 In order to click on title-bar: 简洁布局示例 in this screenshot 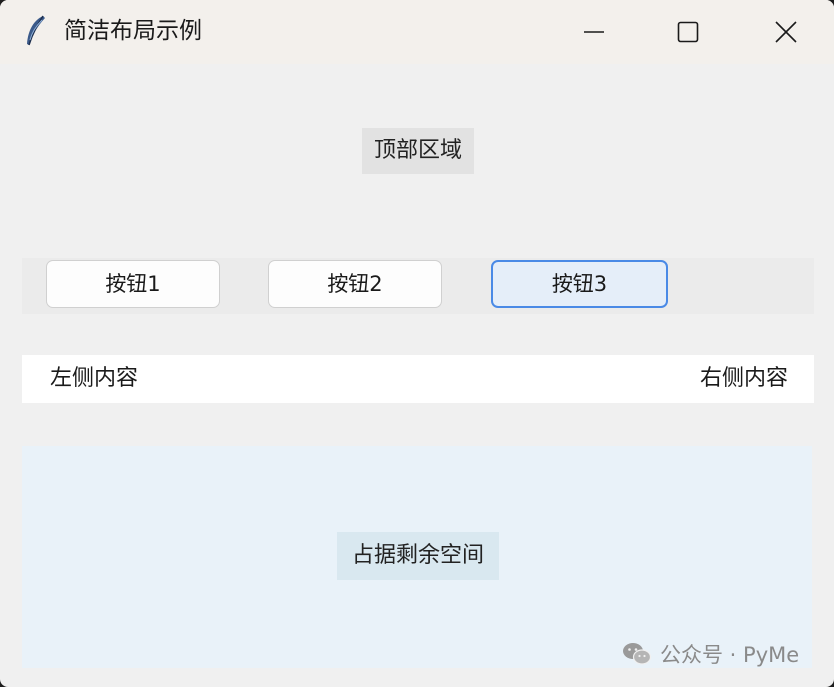, I will do `click(417, 32)`.